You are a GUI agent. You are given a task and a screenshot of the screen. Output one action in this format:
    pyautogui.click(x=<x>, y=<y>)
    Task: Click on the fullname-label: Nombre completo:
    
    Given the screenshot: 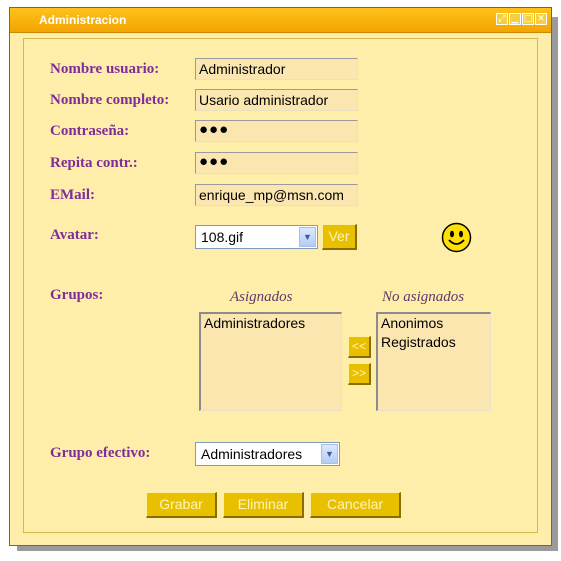 What is the action you would take?
    pyautogui.click(x=110, y=100)
    